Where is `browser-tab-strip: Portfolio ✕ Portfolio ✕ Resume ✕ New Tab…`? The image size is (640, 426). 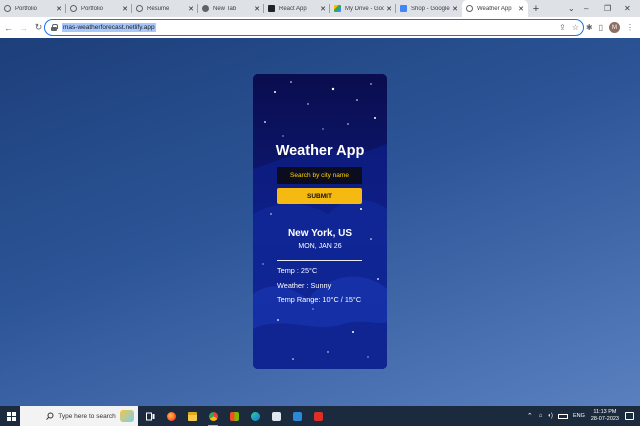
browser-tab-strip: Portfolio ✕ Portfolio ✕ Resume ✕ New Tab… is located at coordinates (320, 8).